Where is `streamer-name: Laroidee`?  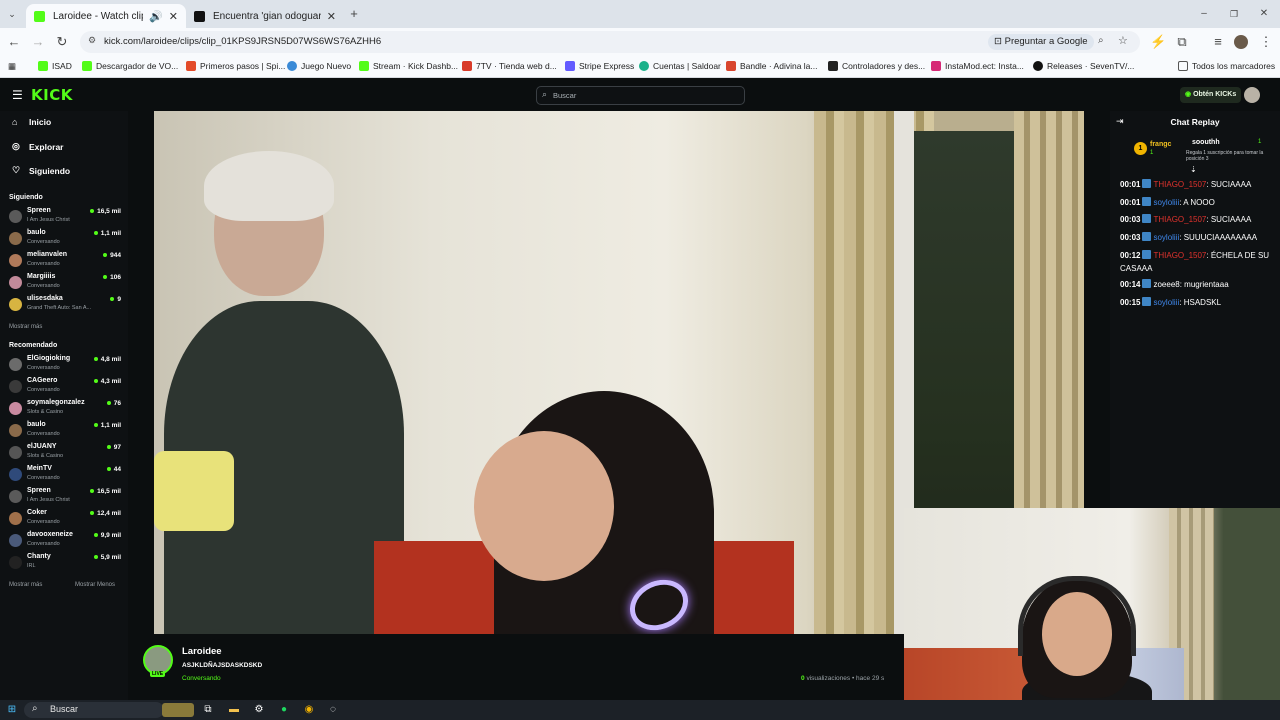 streamer-name: Laroidee is located at coordinates (202, 651).